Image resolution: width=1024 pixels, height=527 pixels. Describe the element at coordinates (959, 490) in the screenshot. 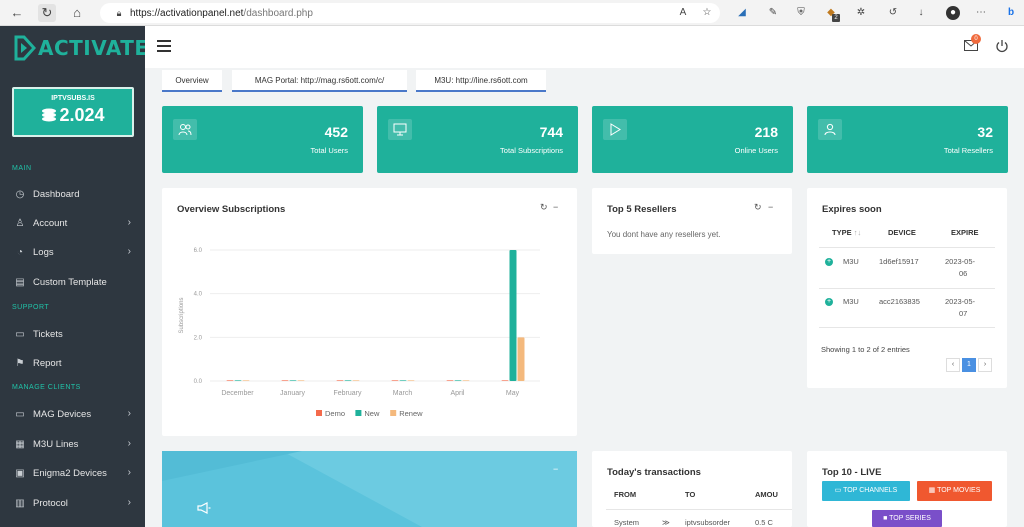

I see `button-label: TOP MOVIES` at that location.